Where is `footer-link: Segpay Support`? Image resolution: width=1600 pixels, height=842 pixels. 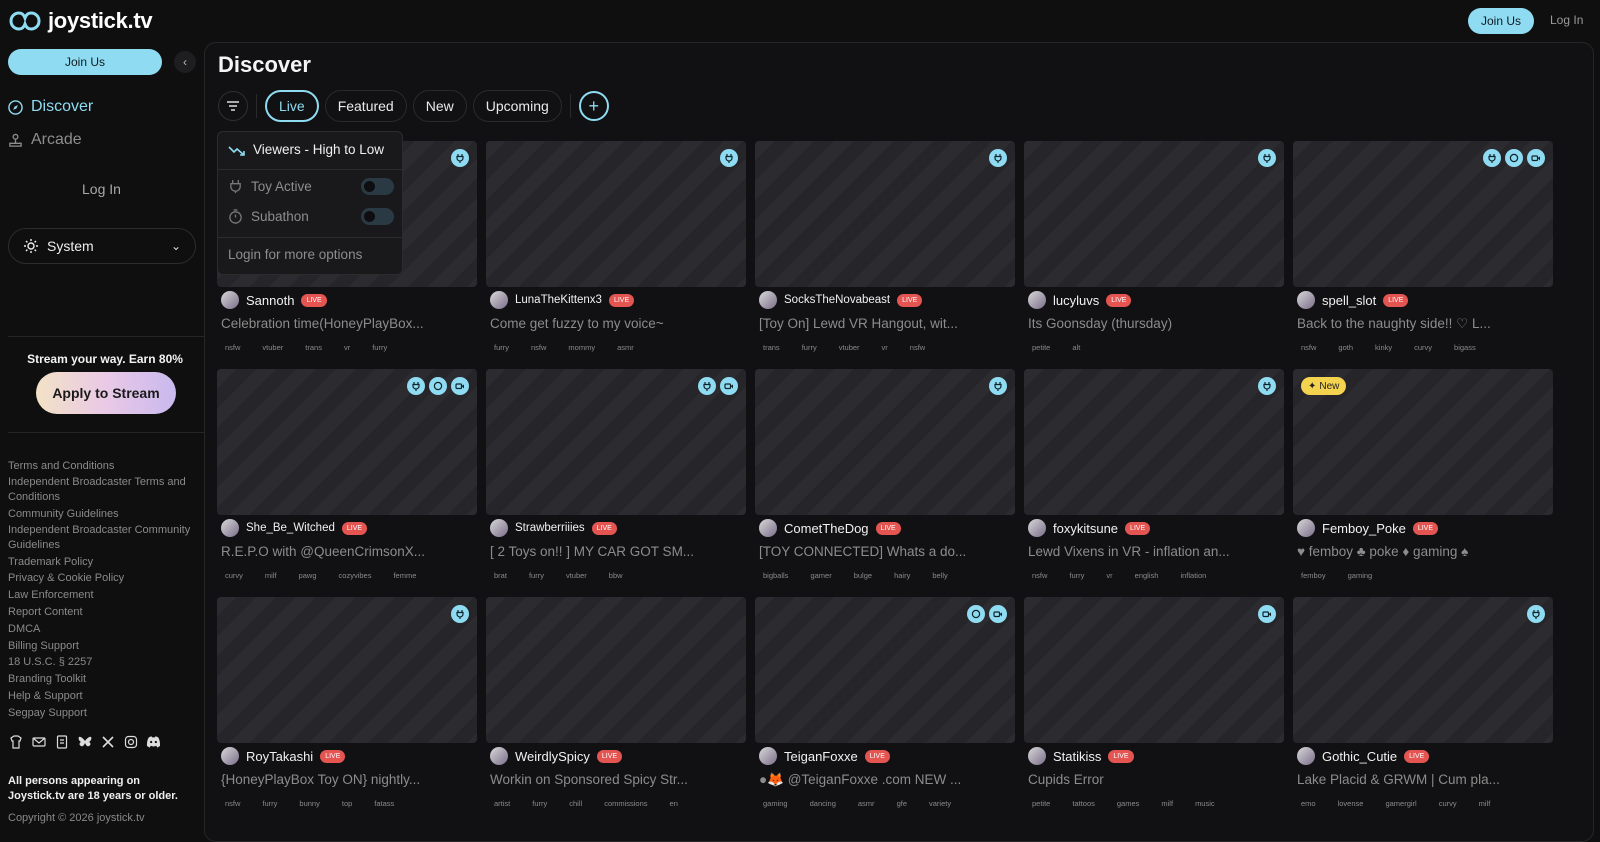 footer-link: Segpay Support is located at coordinates (103, 713).